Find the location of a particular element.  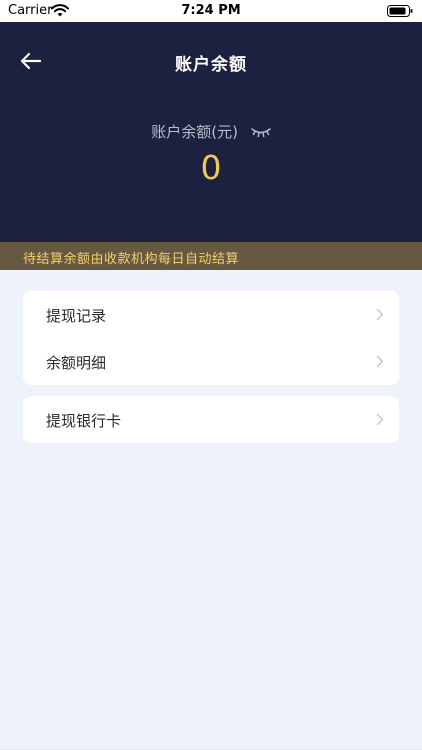

withdraw-bank-card-item: 提现银行卡 is located at coordinates (211, 419).